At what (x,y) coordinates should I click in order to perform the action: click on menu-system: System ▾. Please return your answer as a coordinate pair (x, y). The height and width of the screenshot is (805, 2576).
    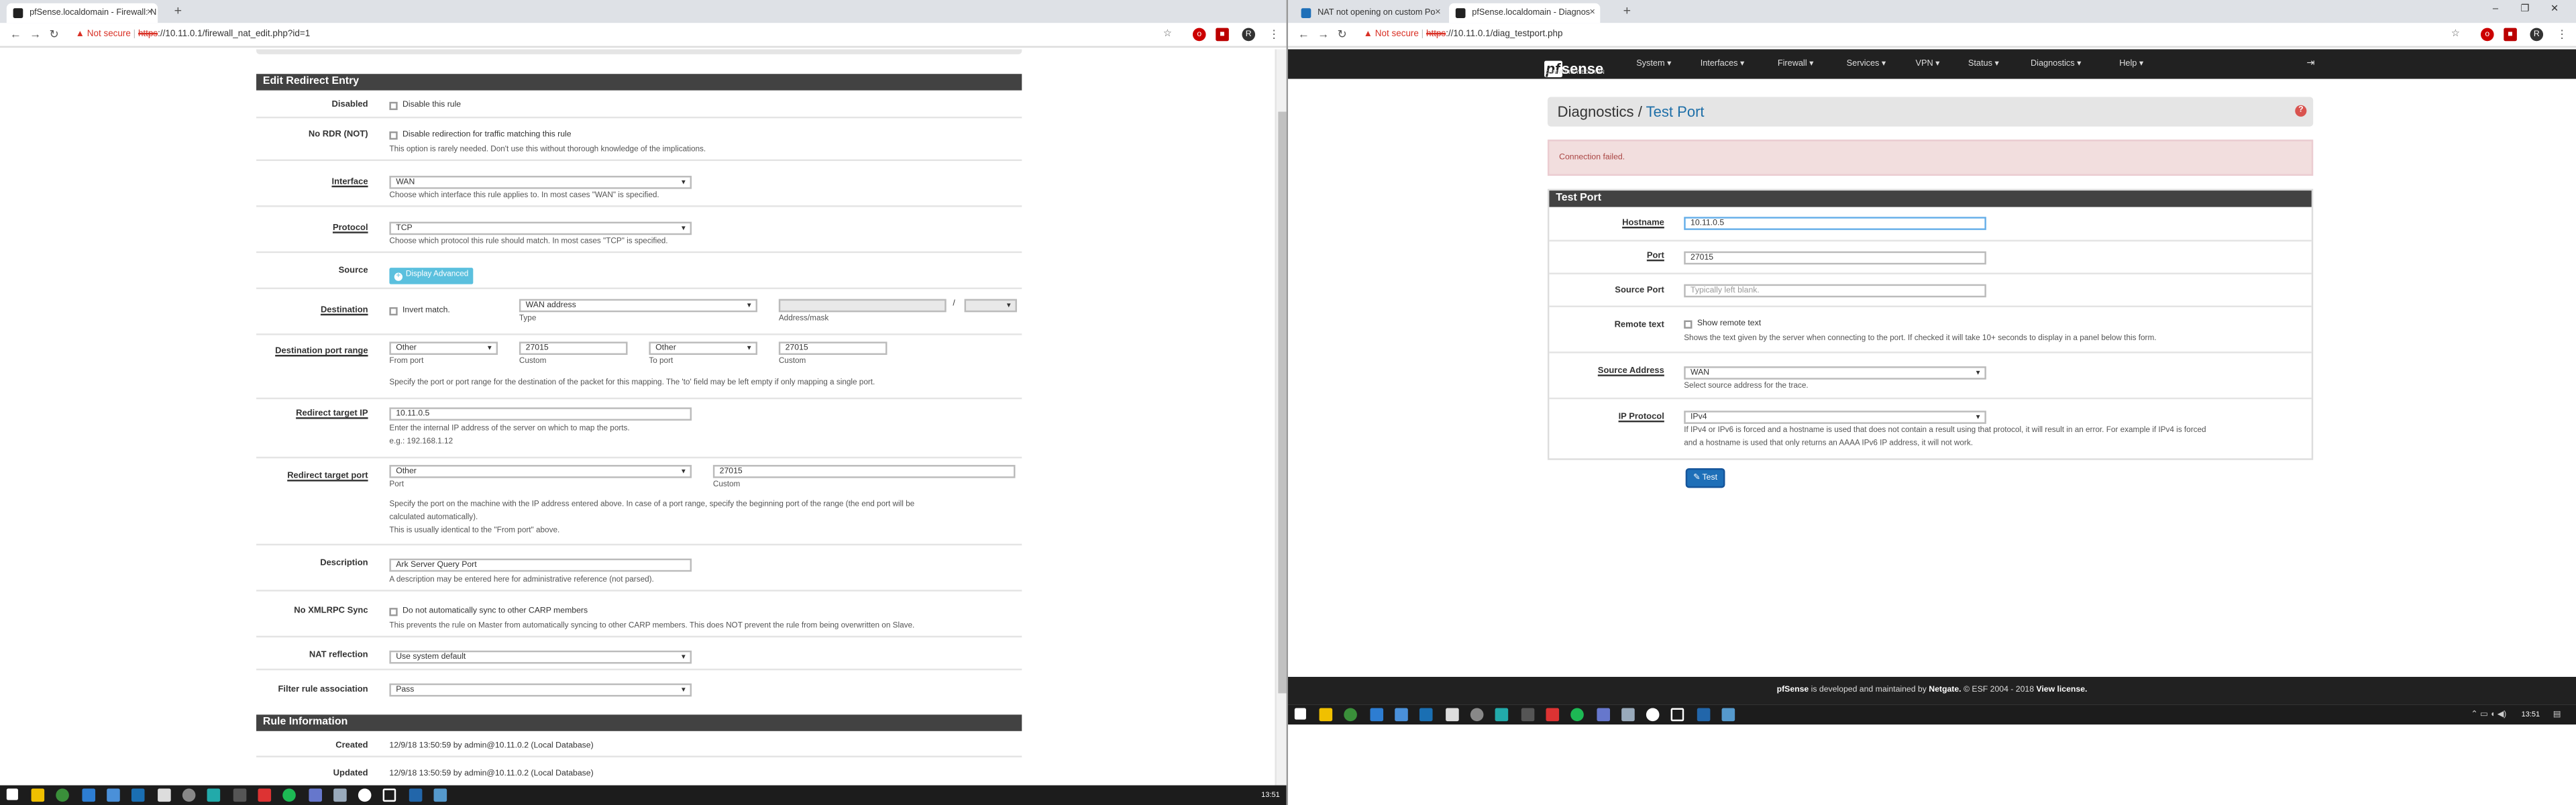
    Looking at the image, I should click on (1653, 63).